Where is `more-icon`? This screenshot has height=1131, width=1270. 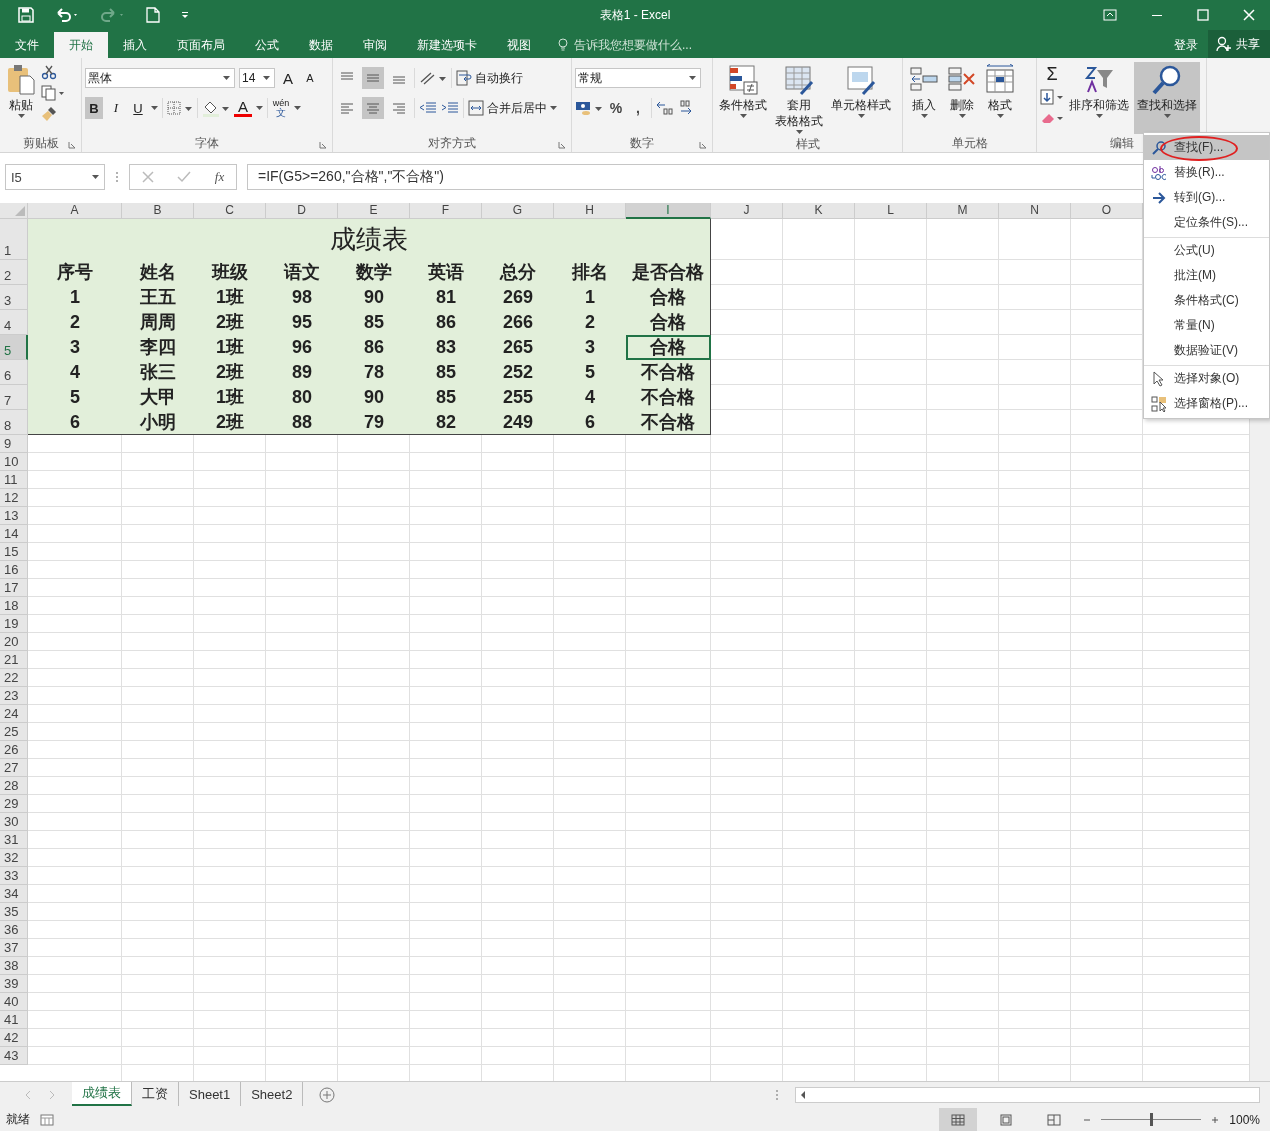
more-icon is located at coordinates (117, 177).